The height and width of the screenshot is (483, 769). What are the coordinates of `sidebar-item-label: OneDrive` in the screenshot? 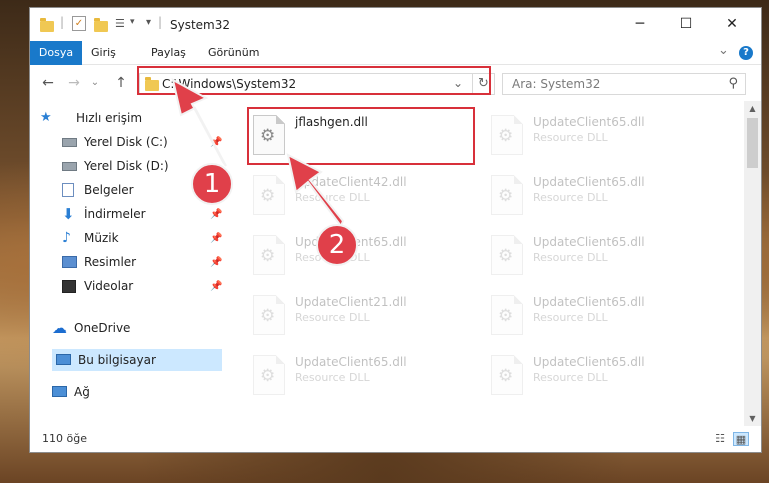 It's located at (102, 328).